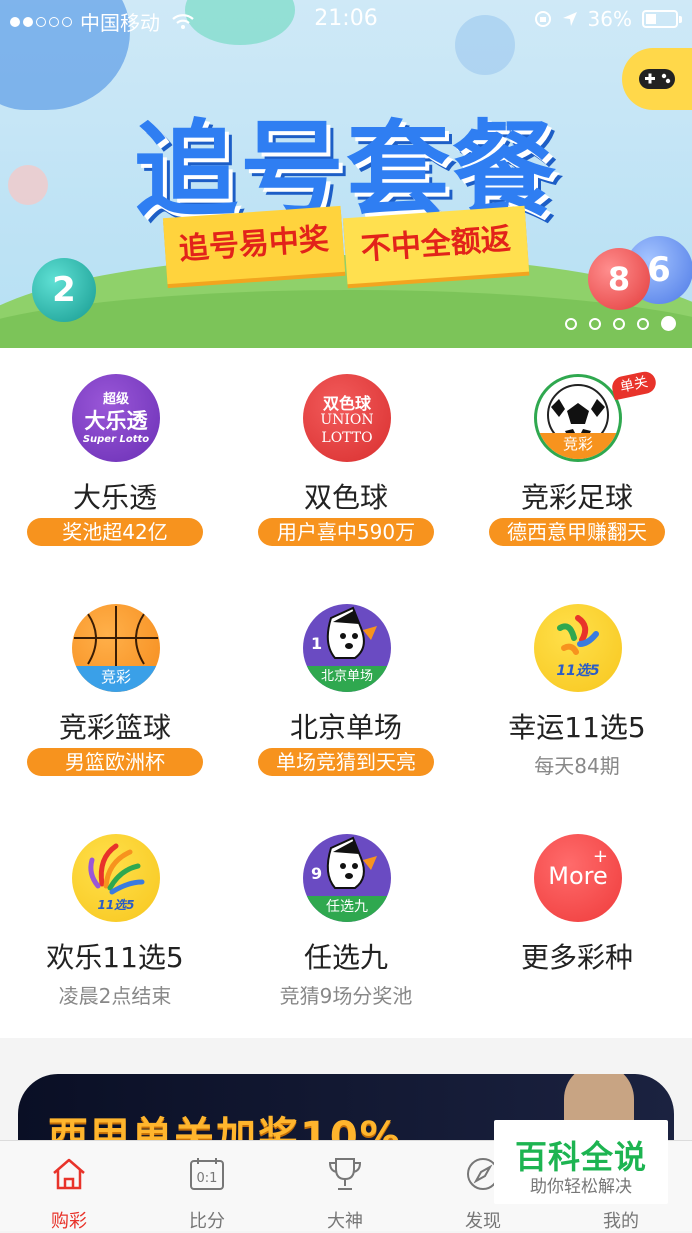 This screenshot has height=1233, width=692. What do you see at coordinates (115, 957) in the screenshot?
I see `game-name: 欢乐11选5` at bounding box center [115, 957].